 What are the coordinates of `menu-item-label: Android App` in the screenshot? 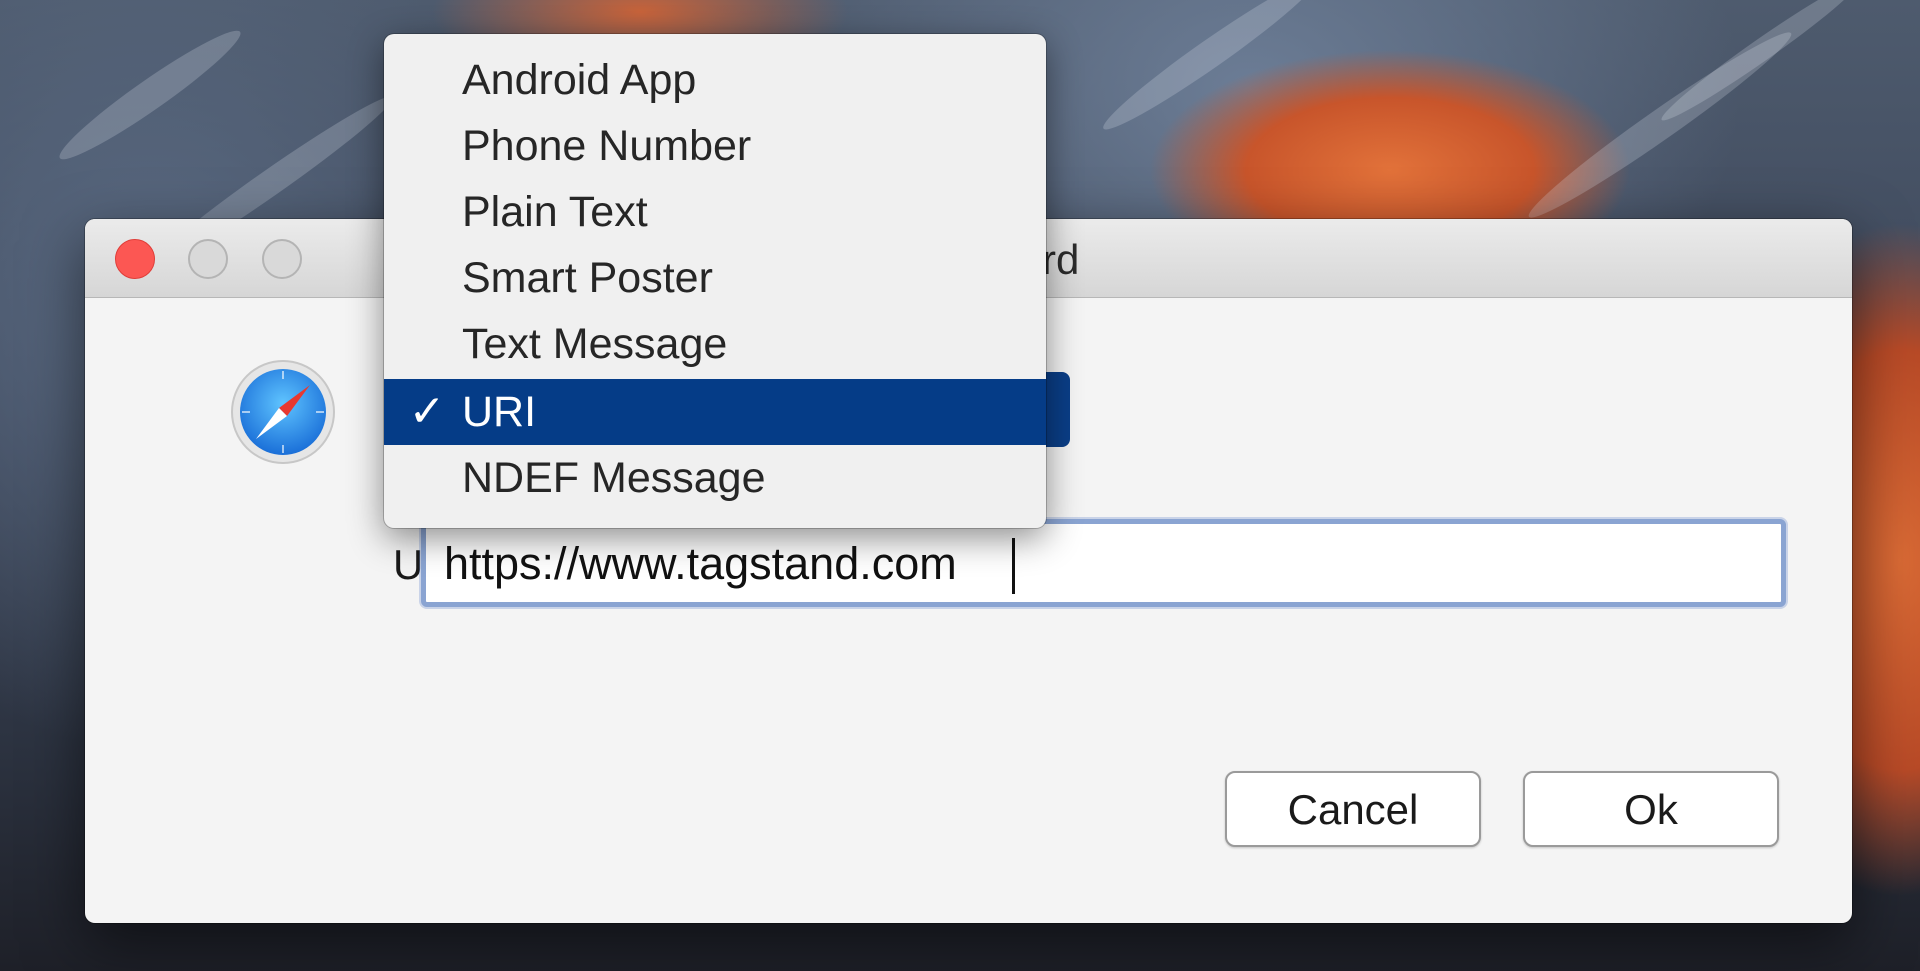 It's located at (579, 80).